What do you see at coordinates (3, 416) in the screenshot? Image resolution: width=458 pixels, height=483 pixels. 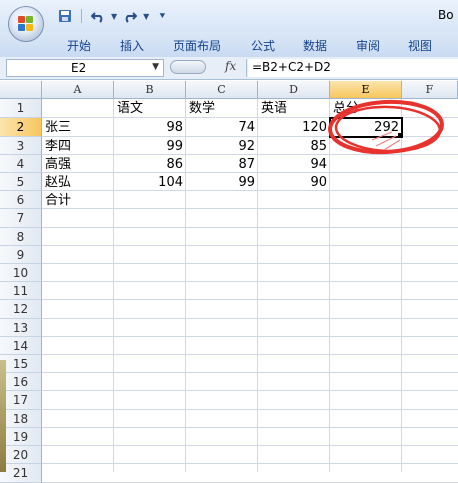 I see `window-edge` at bounding box center [3, 416].